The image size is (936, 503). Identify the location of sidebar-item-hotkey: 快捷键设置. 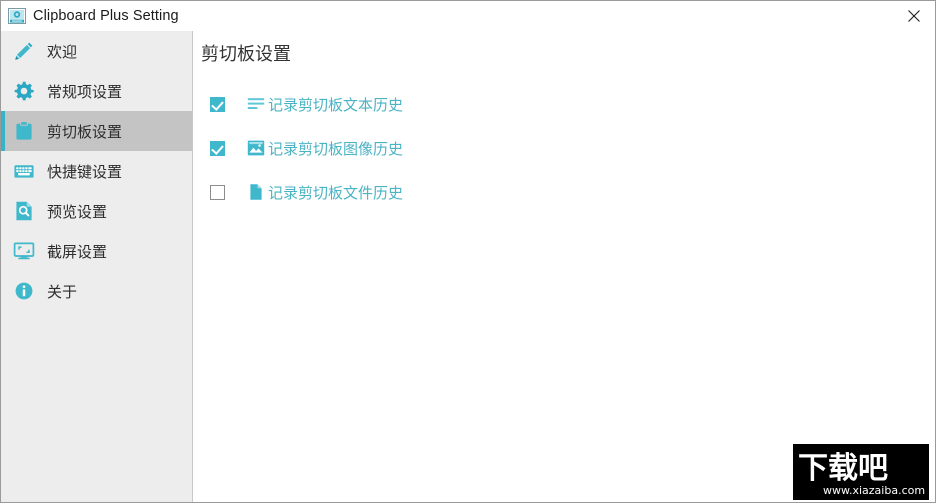
(96, 171).